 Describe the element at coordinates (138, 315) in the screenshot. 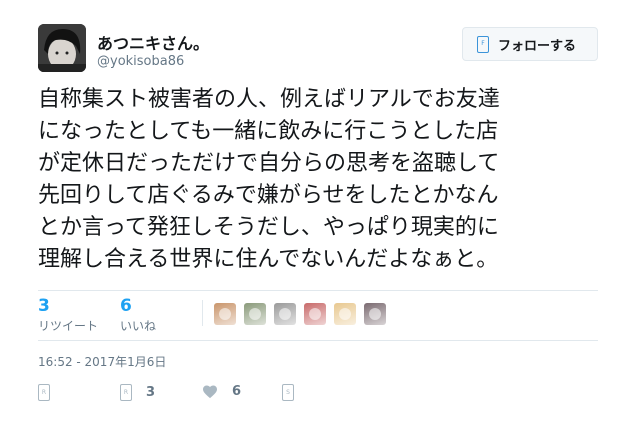

I see `like-stat: 6 いいね` at that location.